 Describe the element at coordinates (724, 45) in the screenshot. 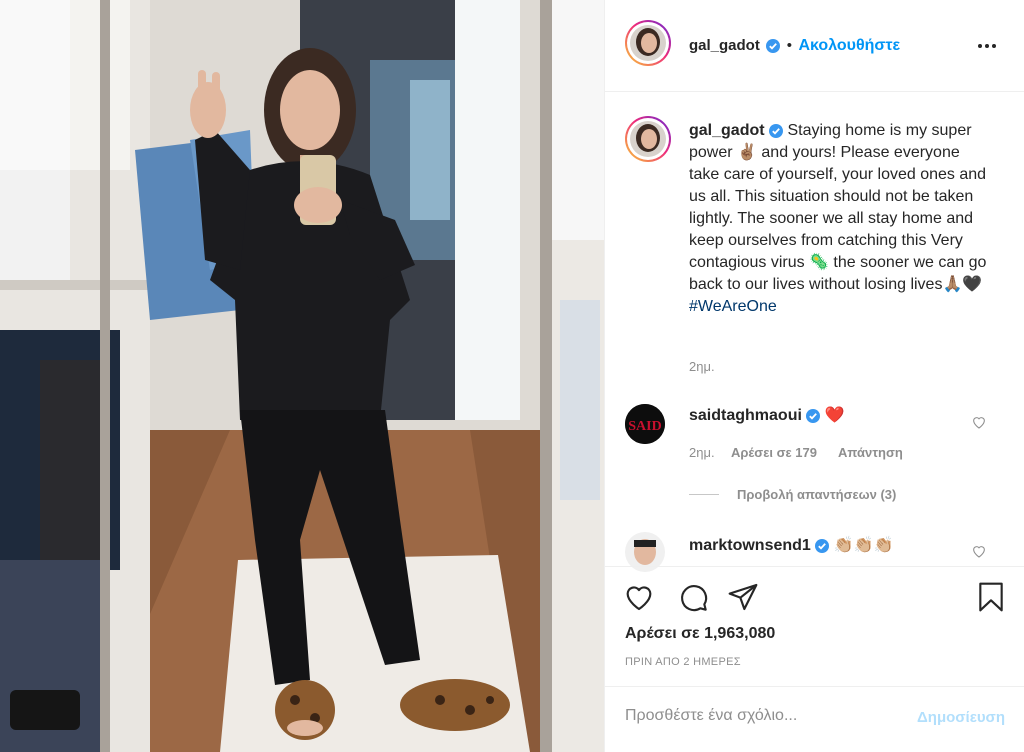

I see `author-username: gal_gadot` at that location.